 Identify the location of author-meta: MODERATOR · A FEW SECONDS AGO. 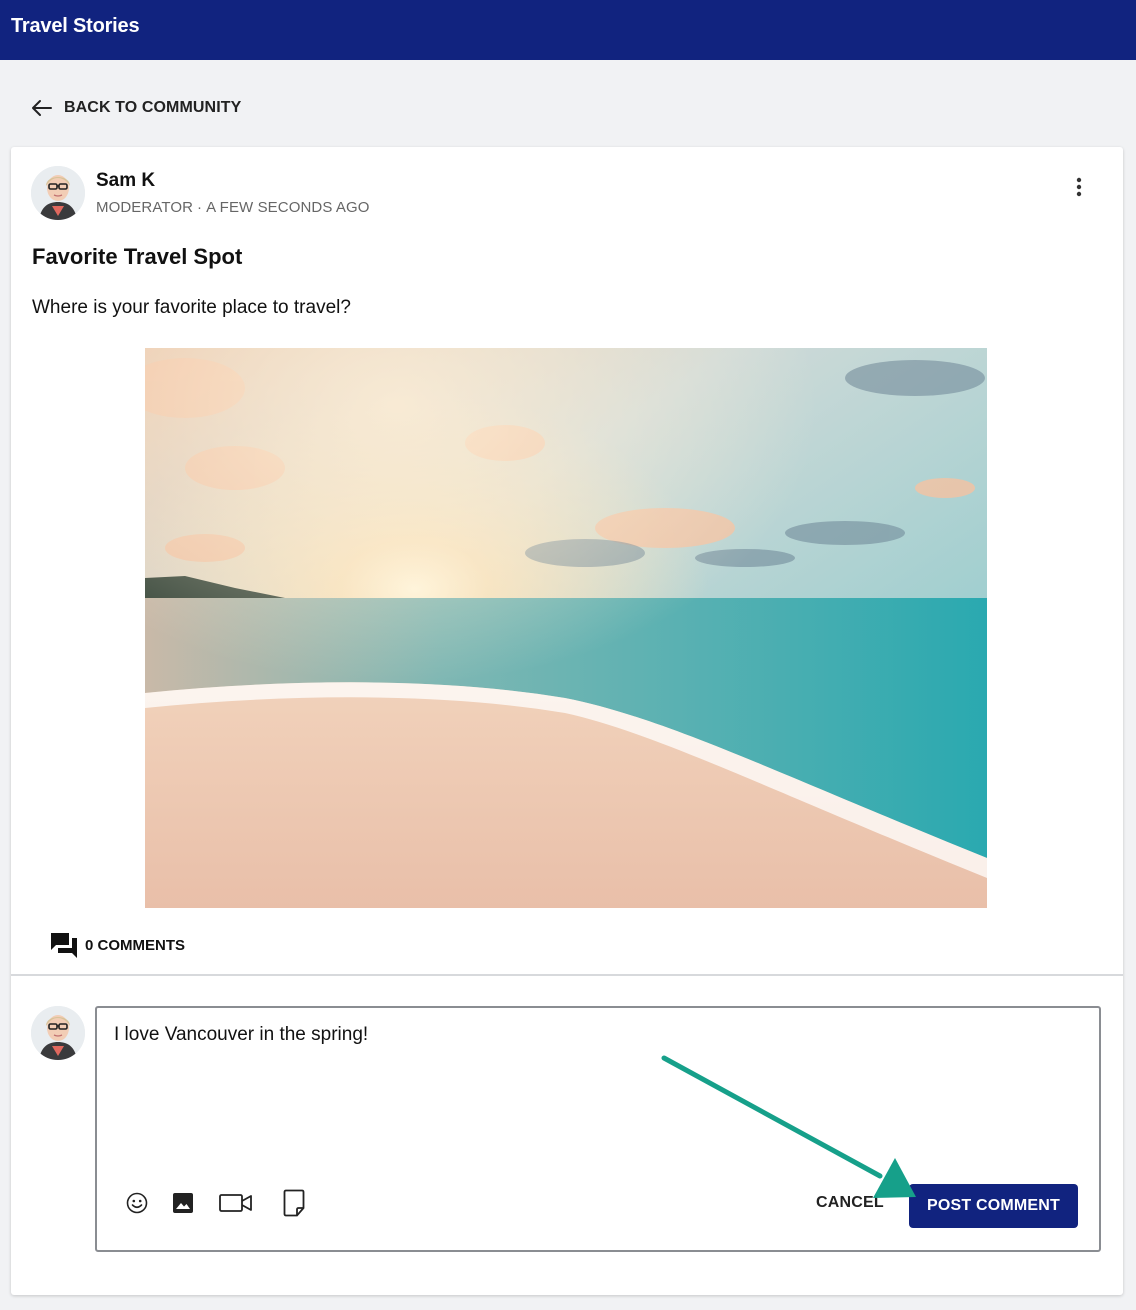
(233, 207).